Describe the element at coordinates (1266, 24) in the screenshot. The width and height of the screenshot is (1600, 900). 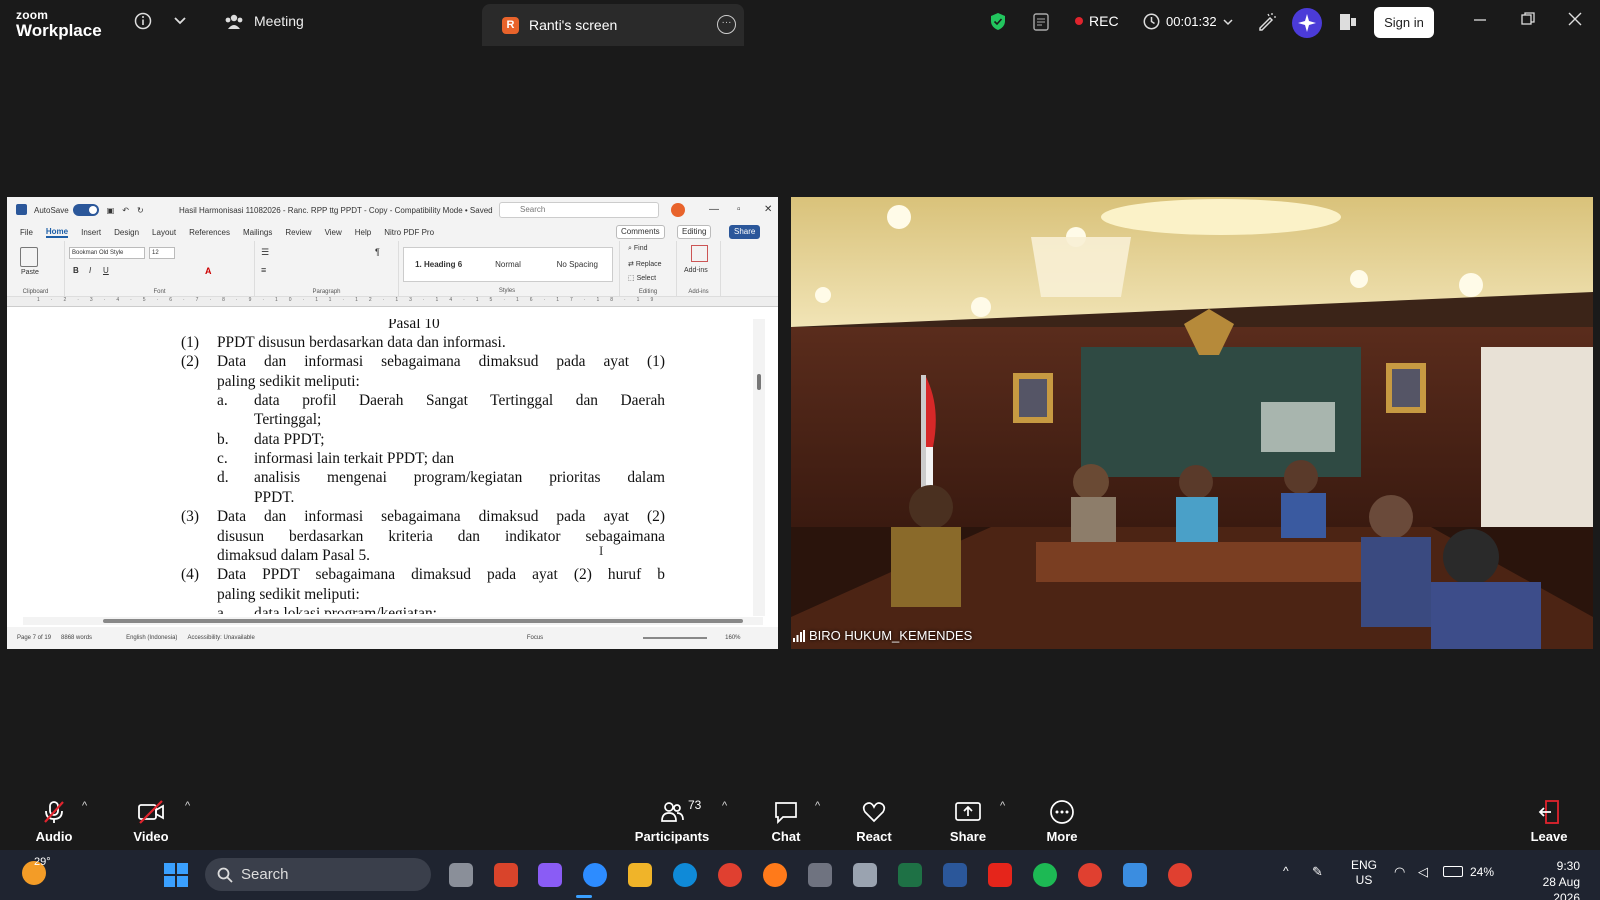
I see `annotate-pen-icon` at that location.